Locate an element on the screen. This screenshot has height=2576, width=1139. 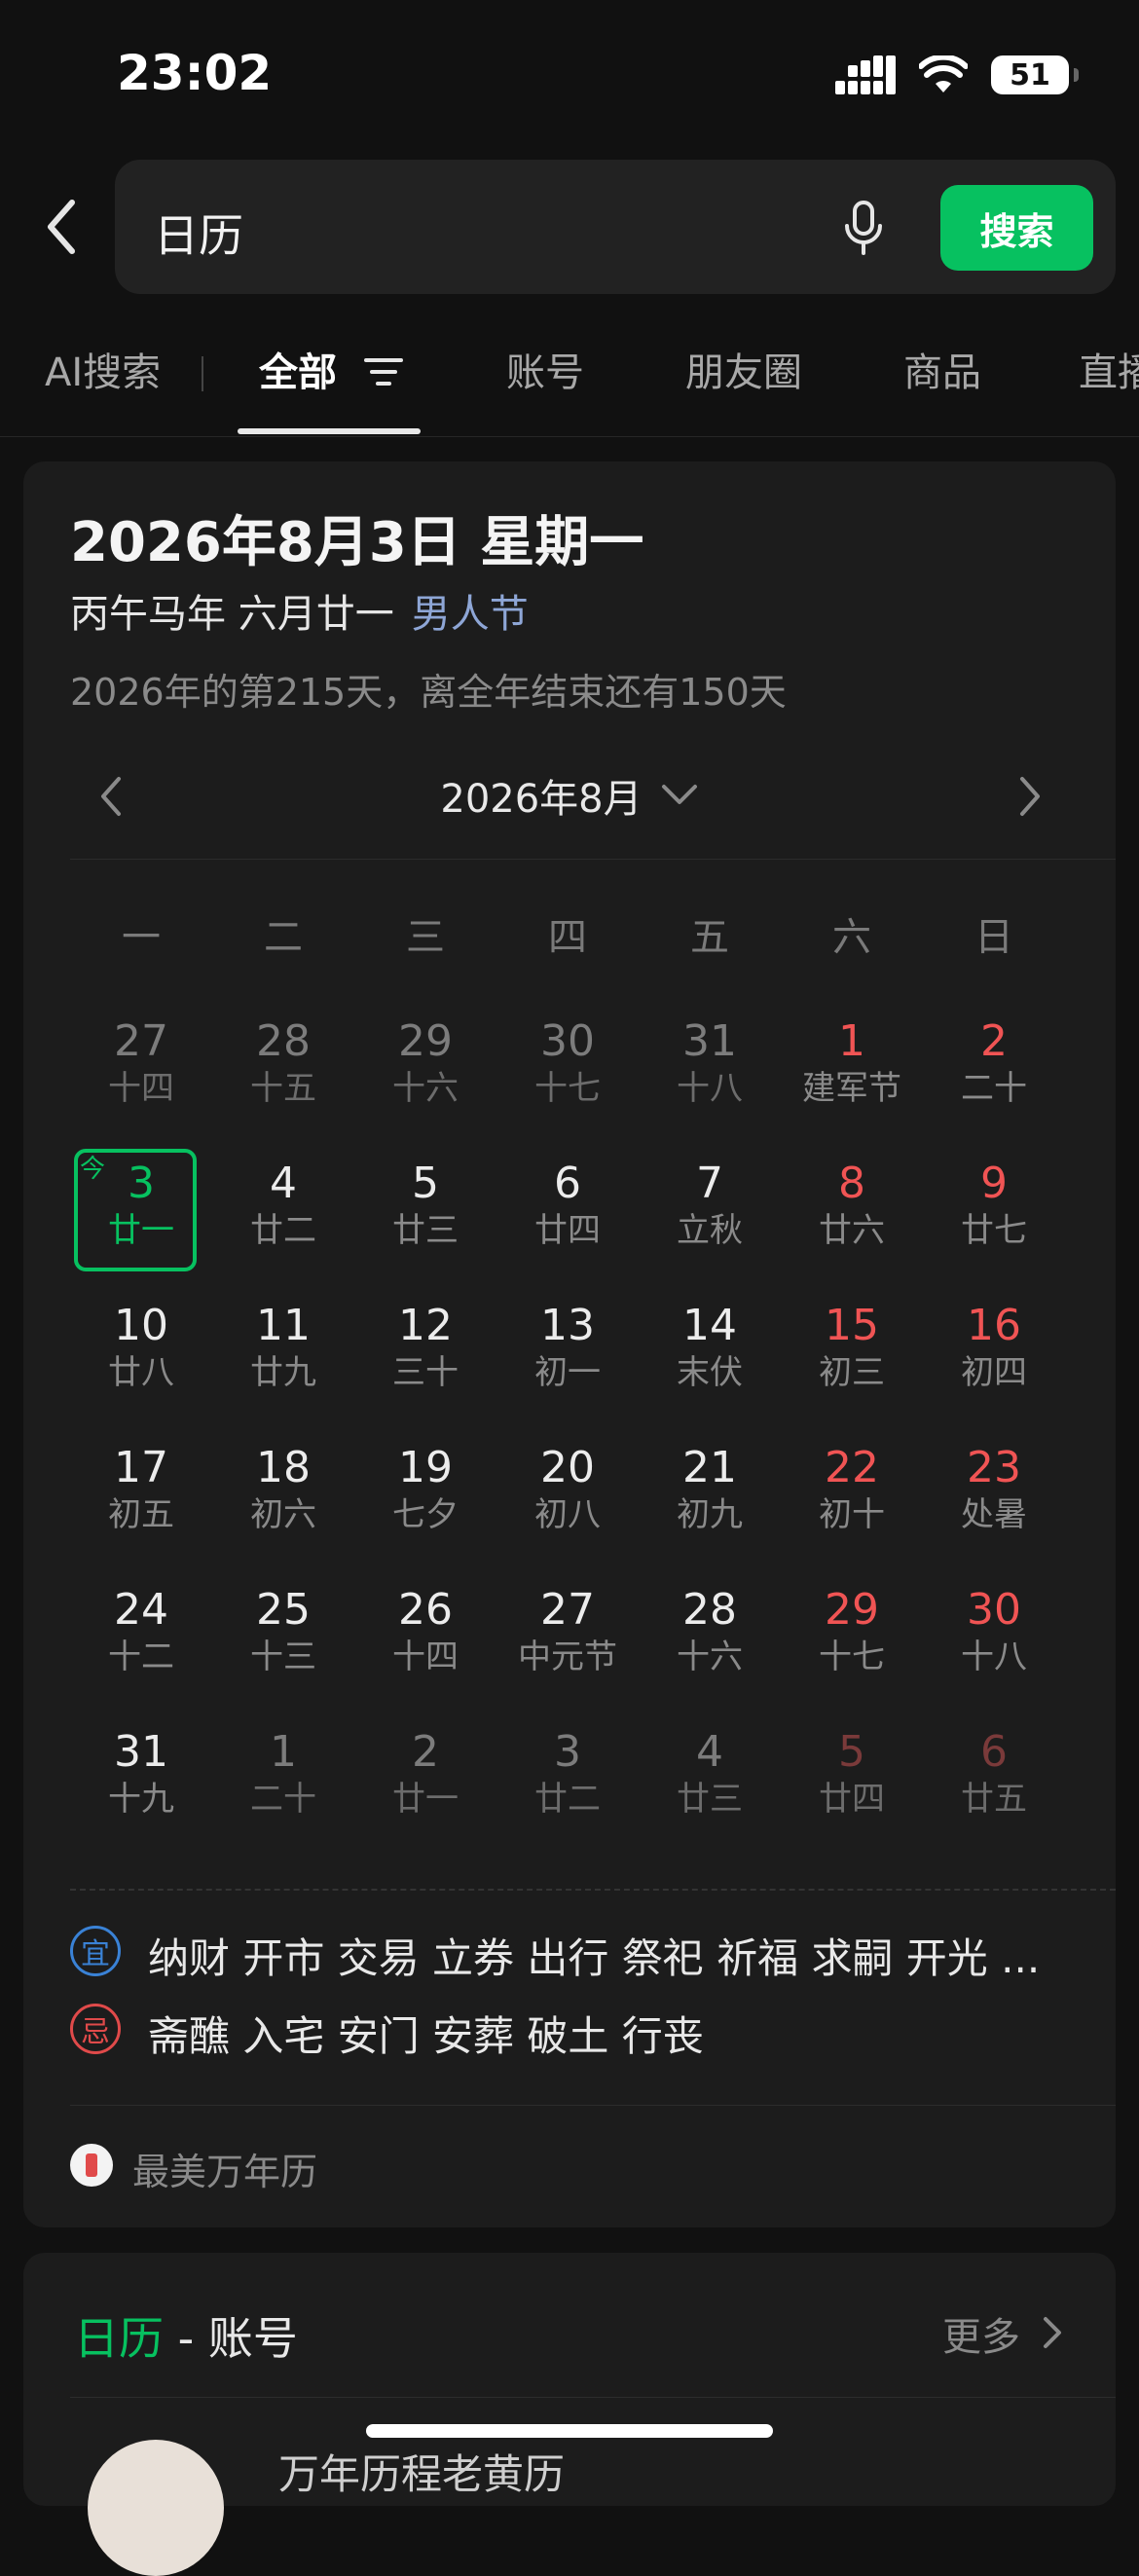
calendar-day: 23 处暑 is located at coordinates (994, 1500).